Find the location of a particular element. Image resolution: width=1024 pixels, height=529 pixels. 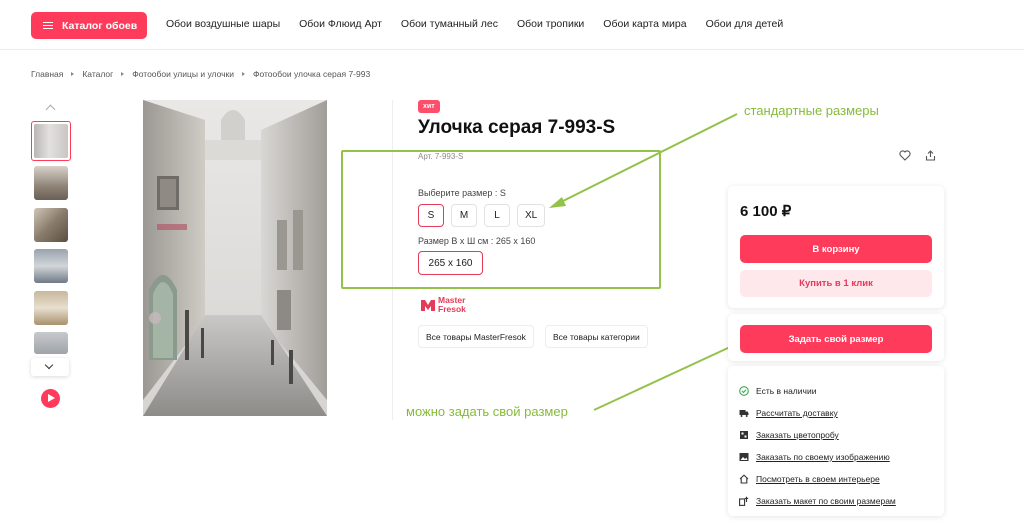

chevron-up-icon is located at coordinates (50, 109).